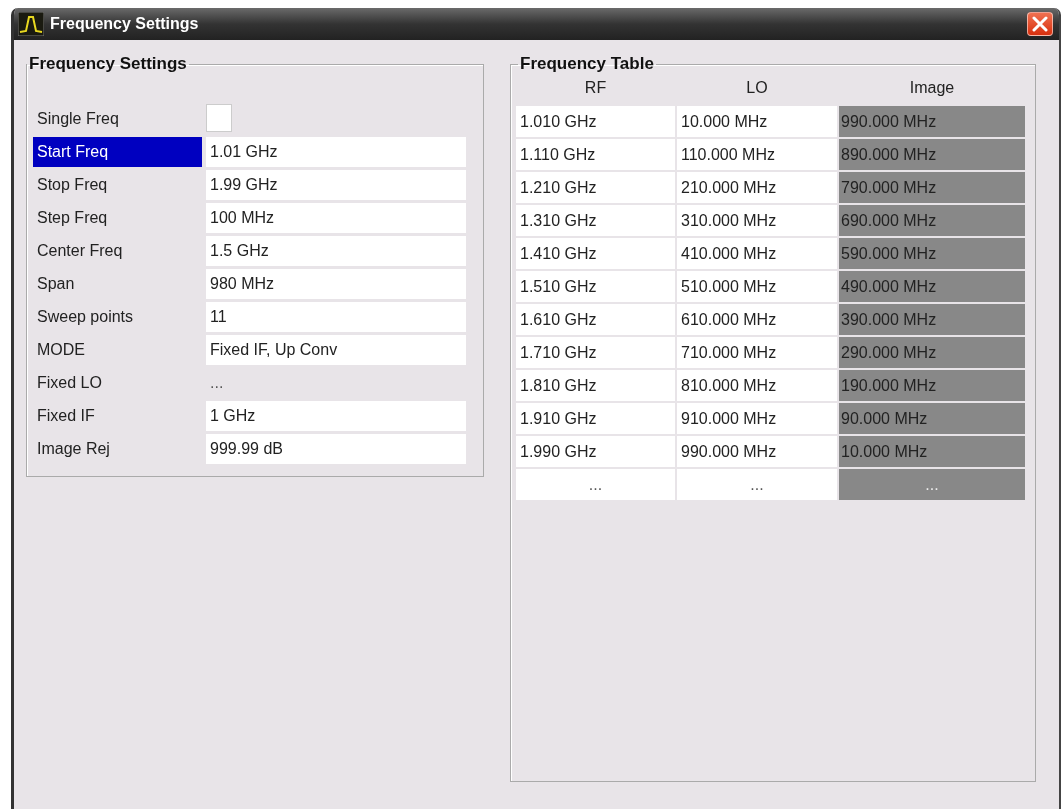  I want to click on table-cell: 490.000 MHz, so click(932, 286).